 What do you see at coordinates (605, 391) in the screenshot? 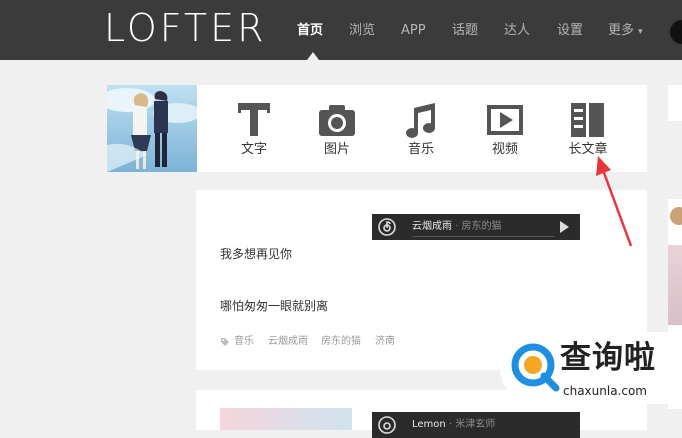
I see `watermark-url: chaxunla.com` at bounding box center [605, 391].